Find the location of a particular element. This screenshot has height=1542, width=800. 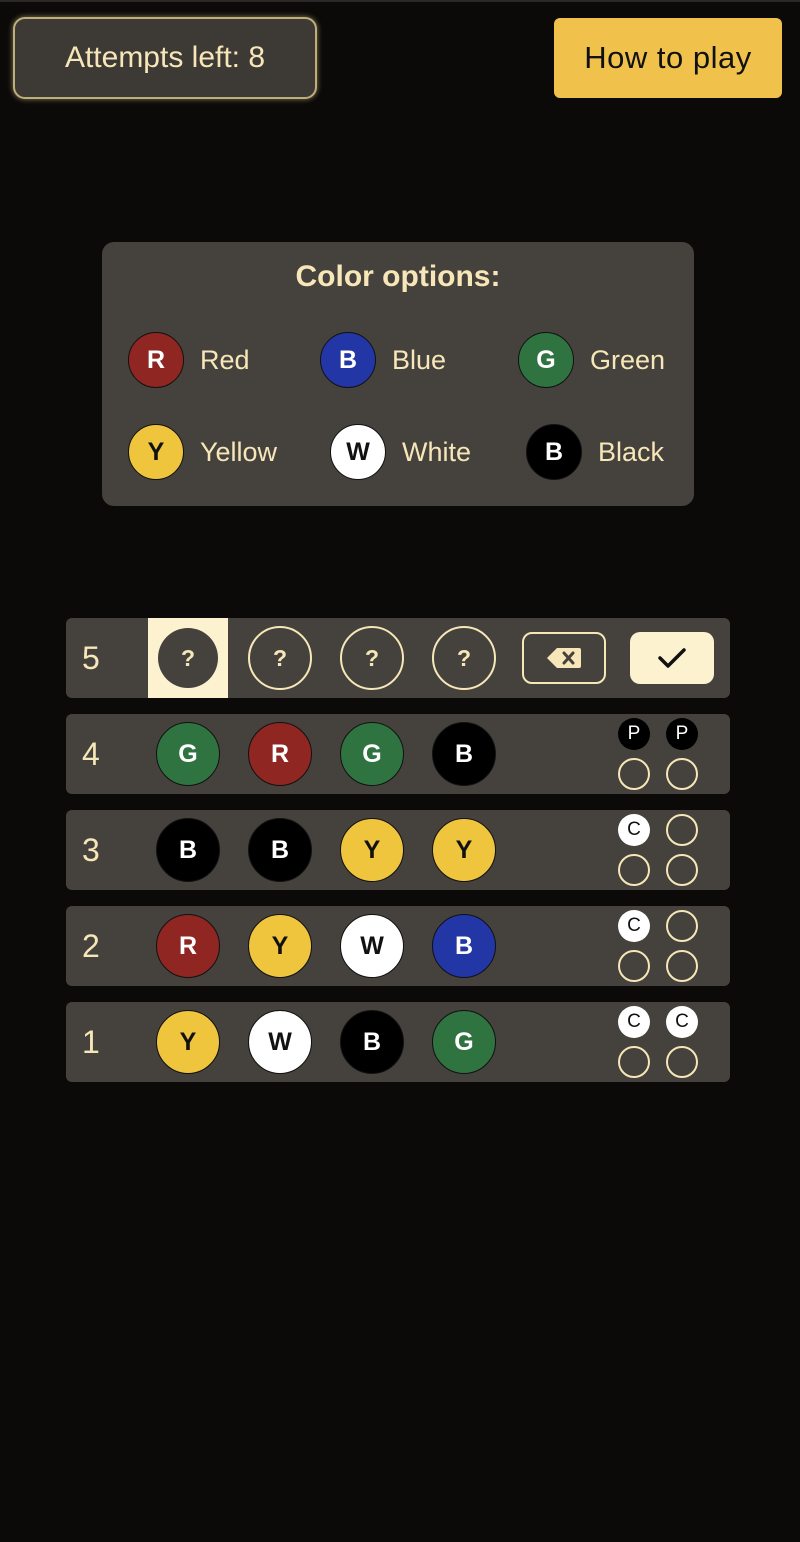

attempts-left-label: Attempts left: 8 is located at coordinates (165, 57).